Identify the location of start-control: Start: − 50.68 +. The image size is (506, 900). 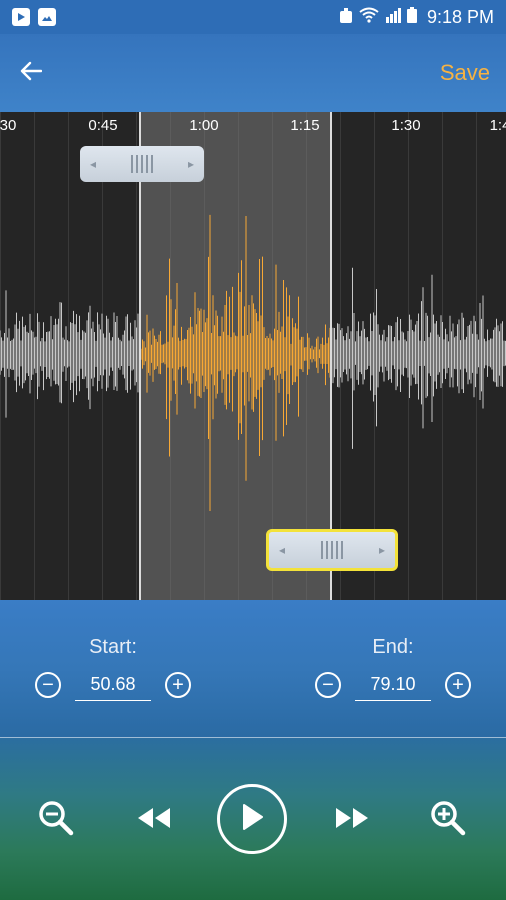
(113, 668).